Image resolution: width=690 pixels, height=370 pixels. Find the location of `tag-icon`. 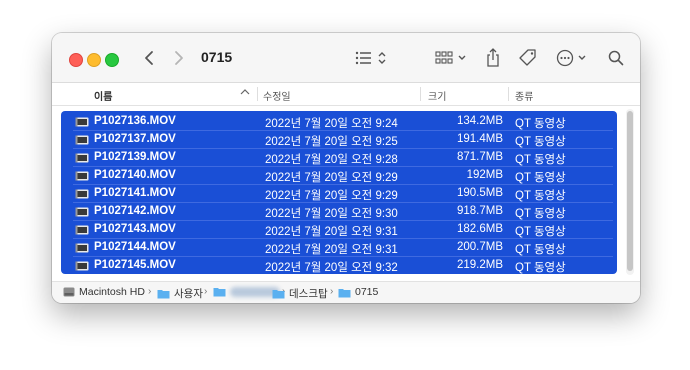

tag-icon is located at coordinates (527, 57).